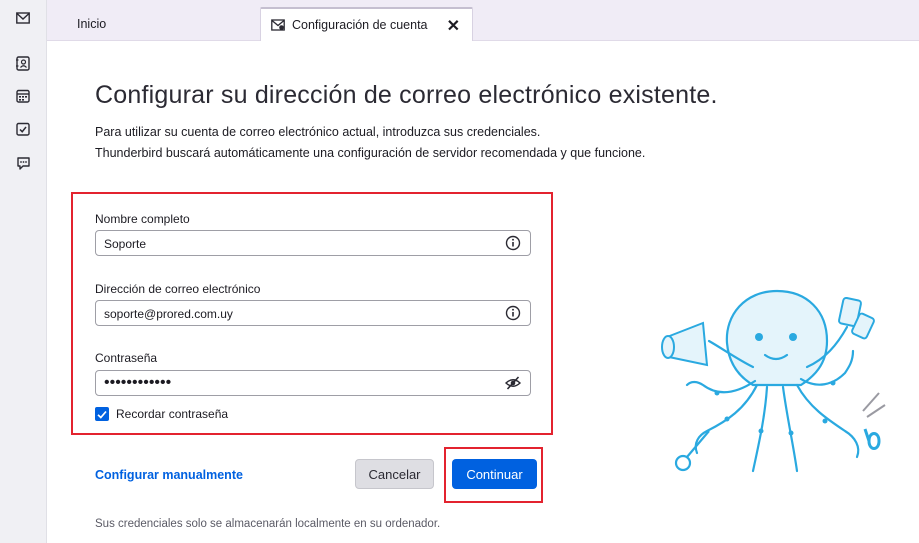 This screenshot has height=543, width=919. Describe the element at coordinates (278, 25) in the screenshot. I see `account-setup-tab-icon` at that location.